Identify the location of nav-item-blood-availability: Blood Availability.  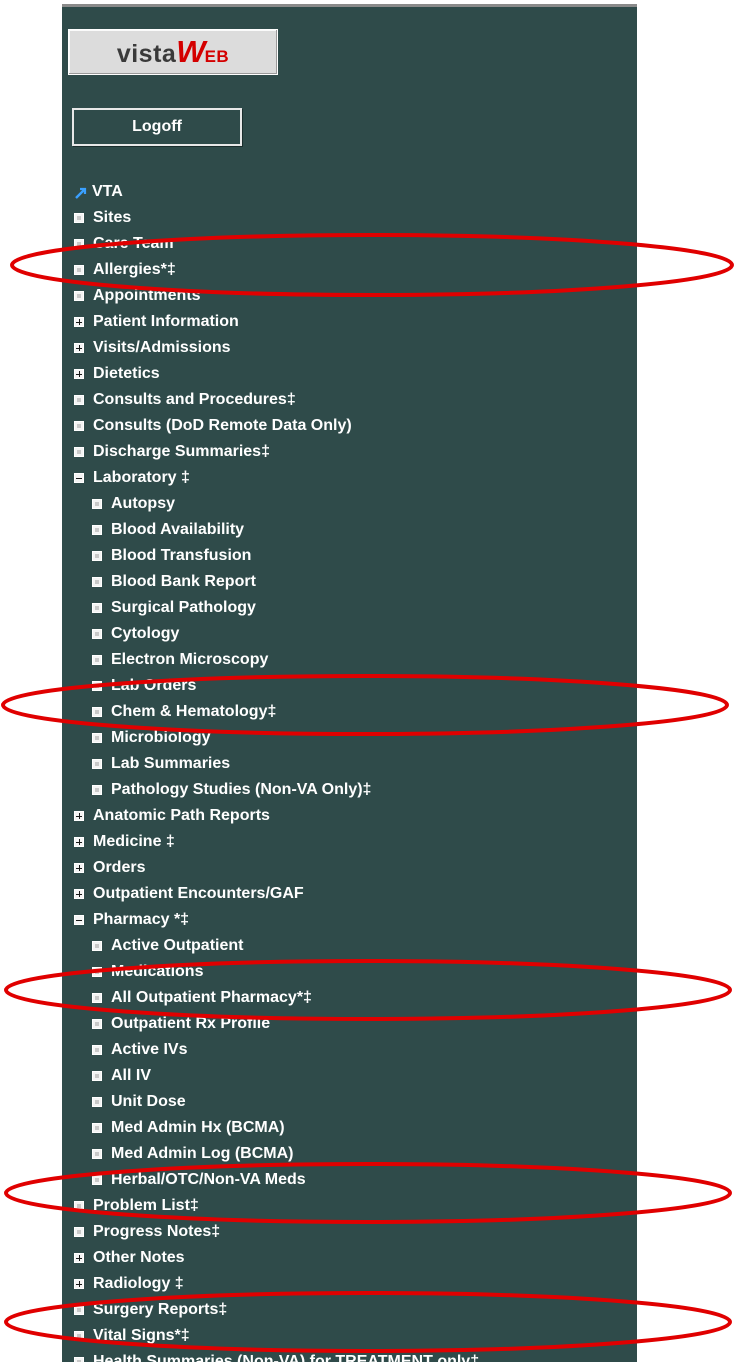
(354, 530).